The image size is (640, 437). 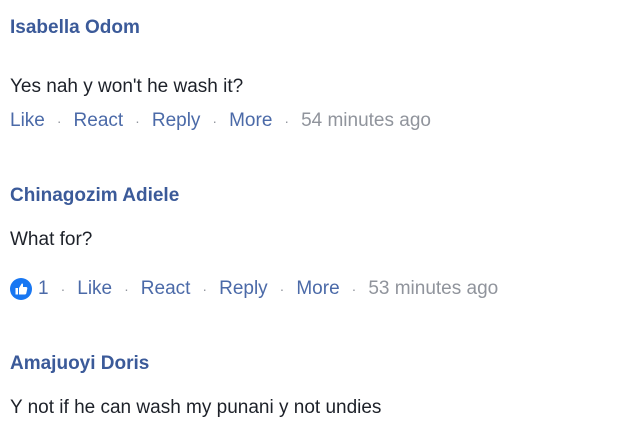 I want to click on comment-timestamp: 53 minutes ago, so click(x=433, y=288).